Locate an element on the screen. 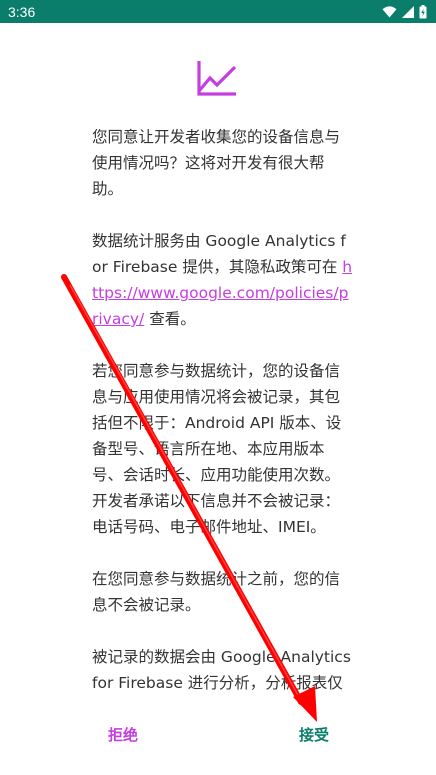 Image resolution: width=436 pixels, height=775 pixels. cell-signal-icon is located at coordinates (408, 11).